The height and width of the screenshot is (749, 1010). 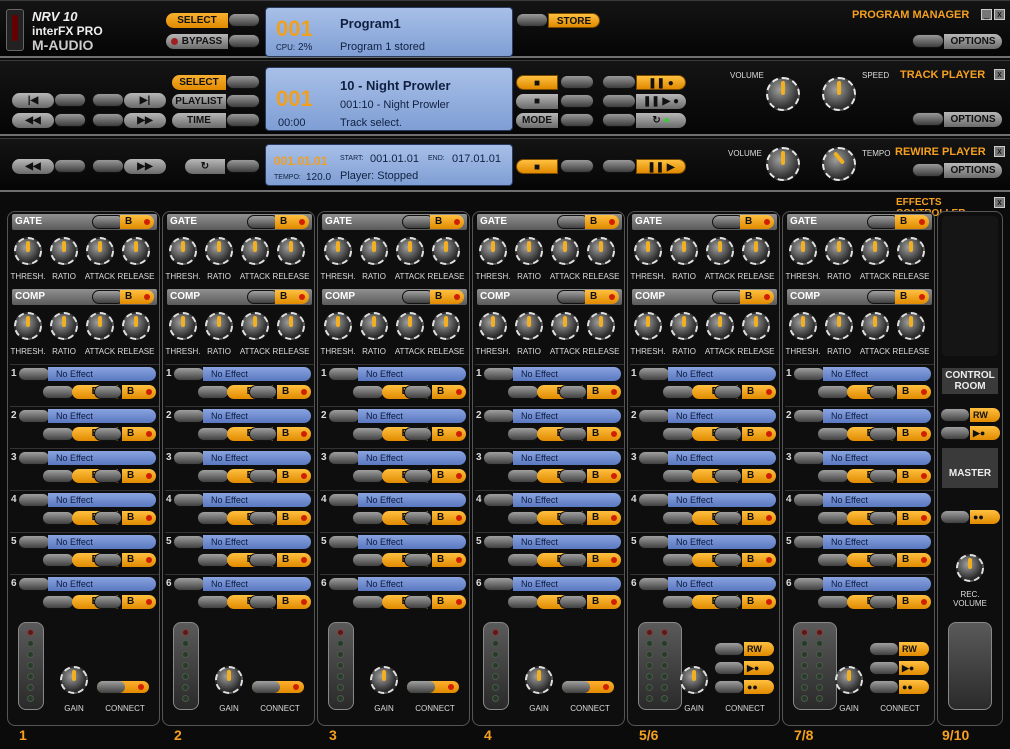 What do you see at coordinates (914, 687) in the screenshot?
I see `connect-button: ●●` at bounding box center [914, 687].